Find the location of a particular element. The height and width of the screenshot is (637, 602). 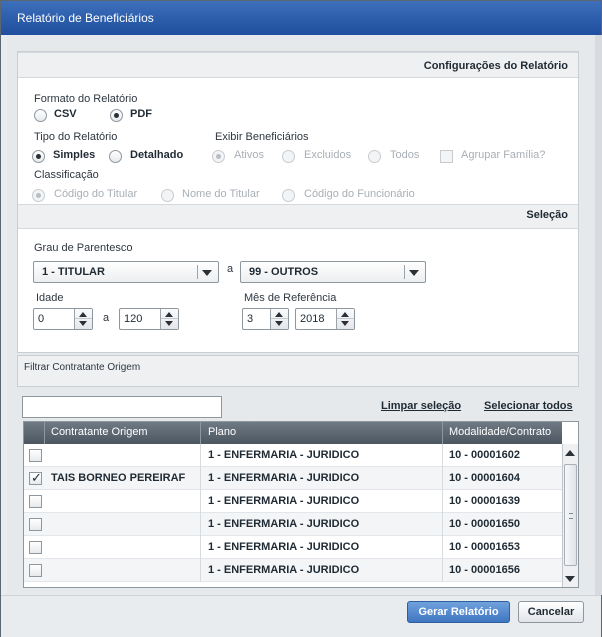

selecao-header-band is located at coordinates (298, 216).